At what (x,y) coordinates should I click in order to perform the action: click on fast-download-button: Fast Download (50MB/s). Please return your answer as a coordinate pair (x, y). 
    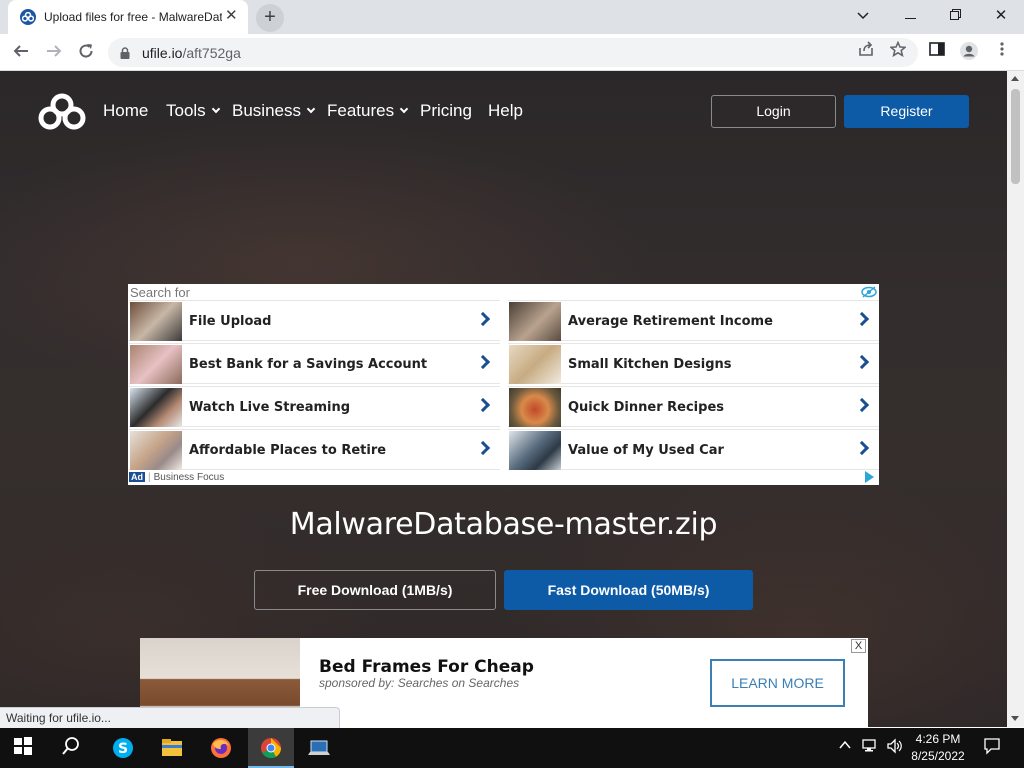
    Looking at the image, I should click on (628, 590).